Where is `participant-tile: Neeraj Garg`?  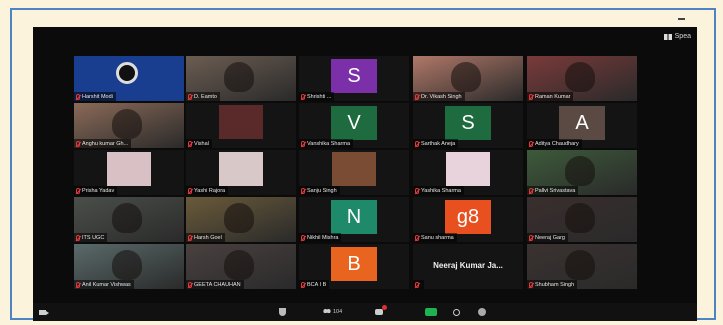 participant-tile: Neeraj Garg is located at coordinates (582, 219).